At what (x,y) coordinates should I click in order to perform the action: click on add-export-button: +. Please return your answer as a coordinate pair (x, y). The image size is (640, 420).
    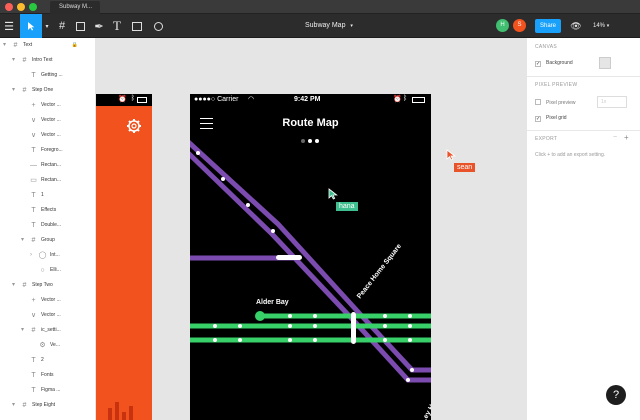
    Looking at the image, I should click on (626, 137).